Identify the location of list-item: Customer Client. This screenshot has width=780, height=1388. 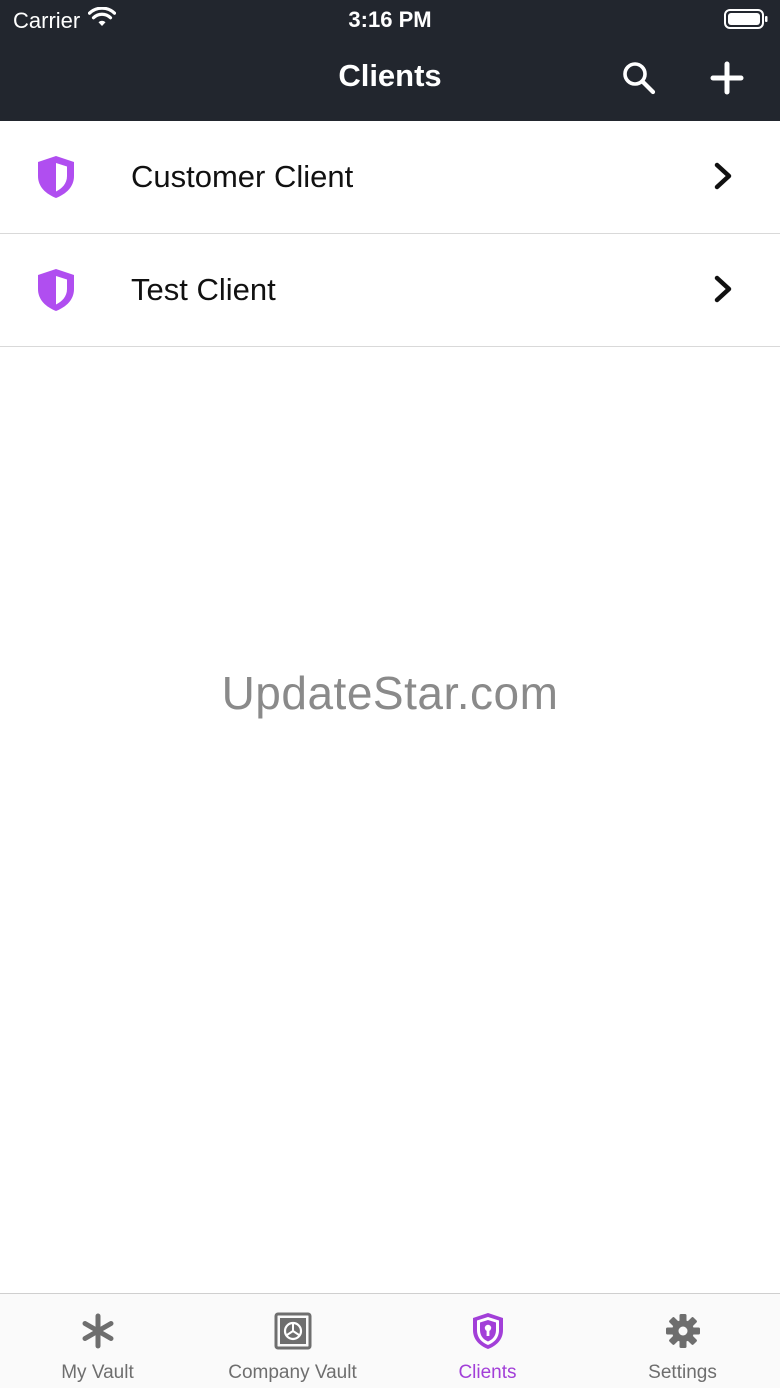
(390, 177).